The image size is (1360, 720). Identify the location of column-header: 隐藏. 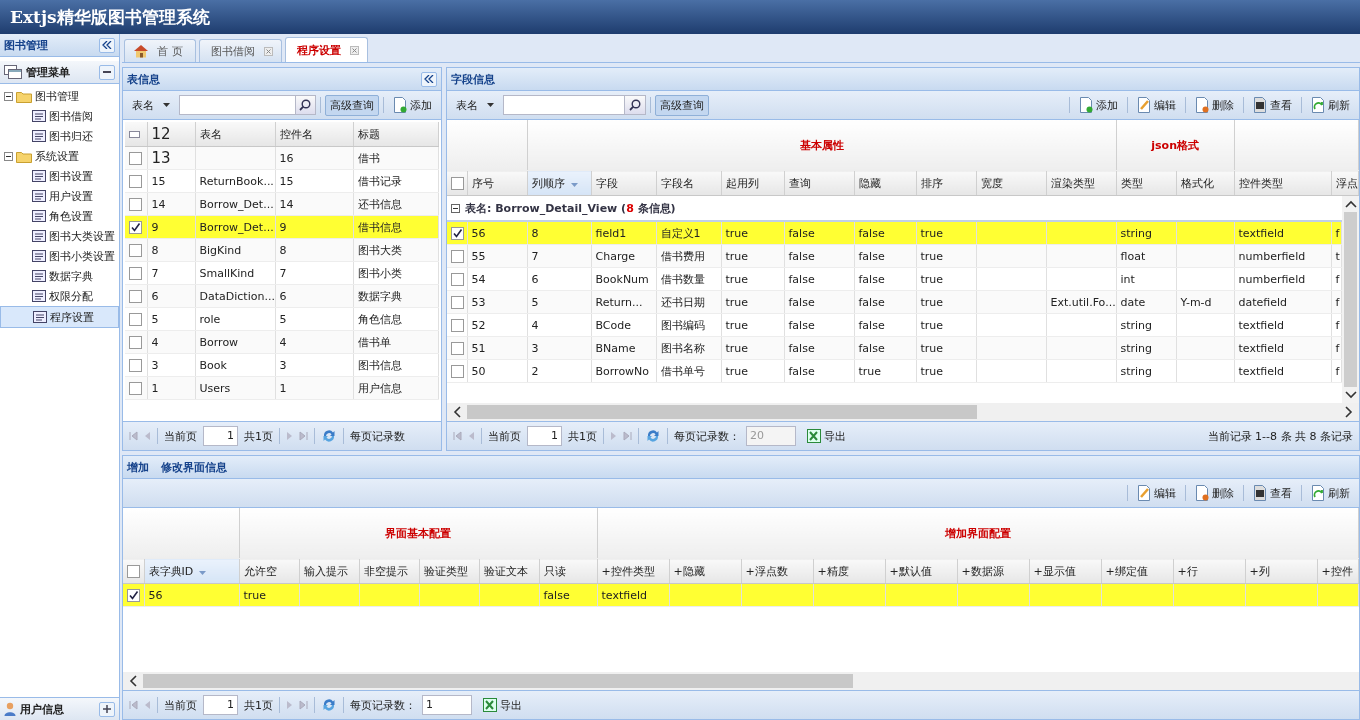
(869, 183).